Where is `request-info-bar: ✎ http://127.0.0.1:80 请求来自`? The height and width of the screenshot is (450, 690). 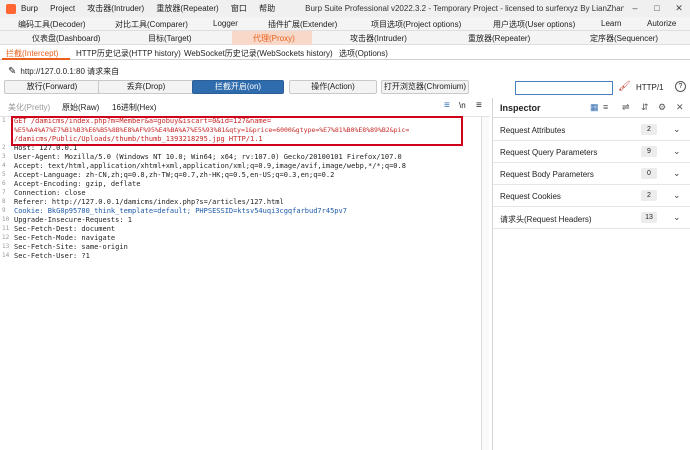 request-info-bar: ✎ http://127.0.0.1:80 请求来自 is located at coordinates (345, 71).